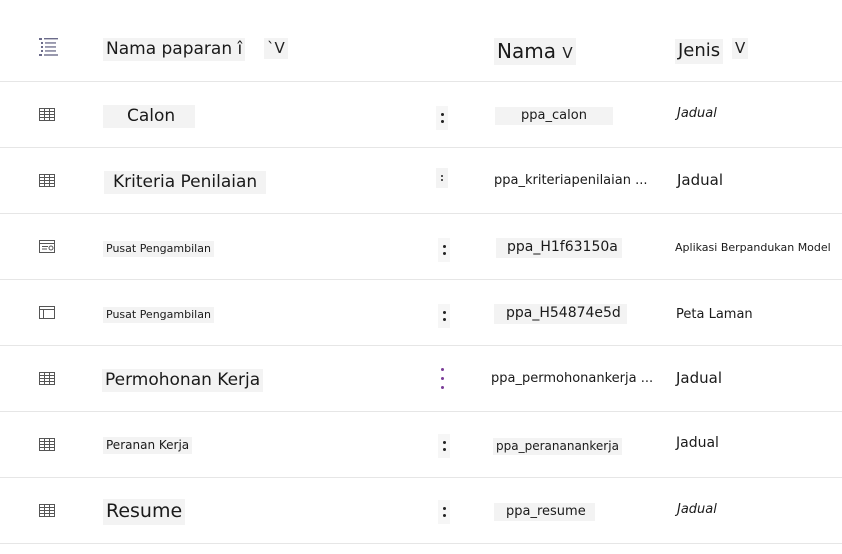  I want to click on row-display-name: Peranan Kerja, so click(148, 445).